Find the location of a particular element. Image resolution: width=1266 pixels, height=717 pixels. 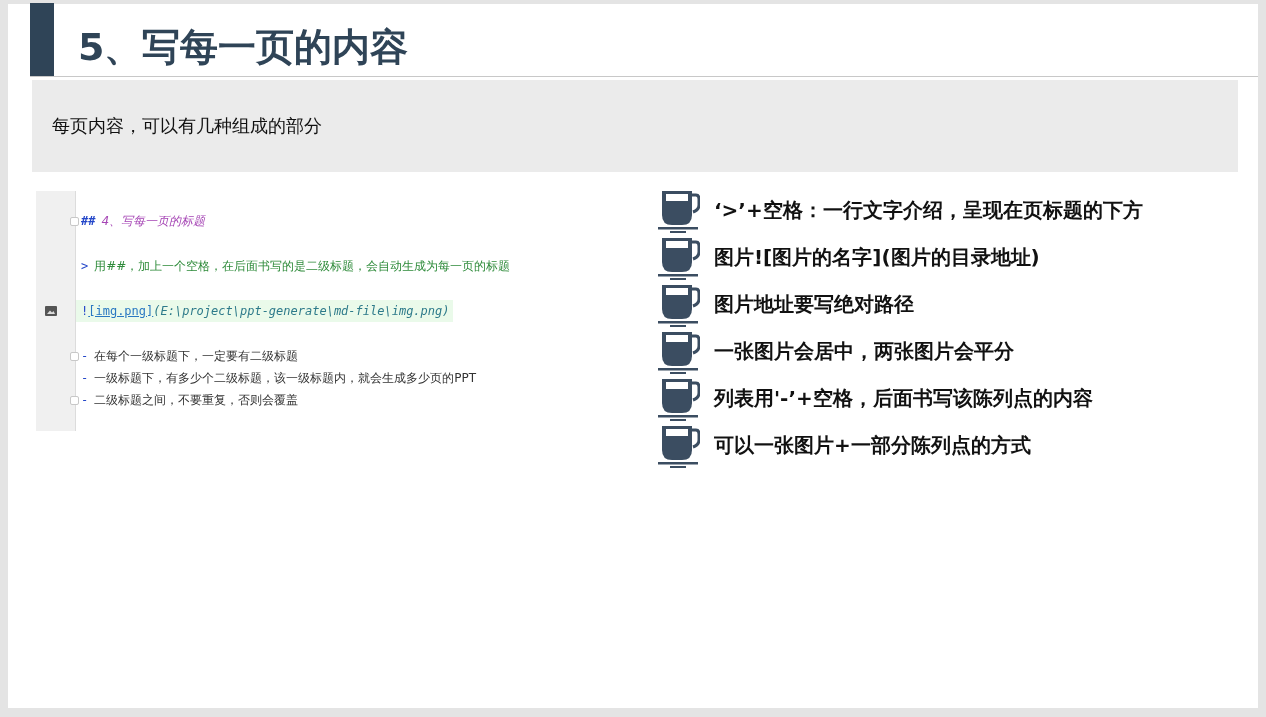

markdown-marker: ## is located at coordinates (88, 221).